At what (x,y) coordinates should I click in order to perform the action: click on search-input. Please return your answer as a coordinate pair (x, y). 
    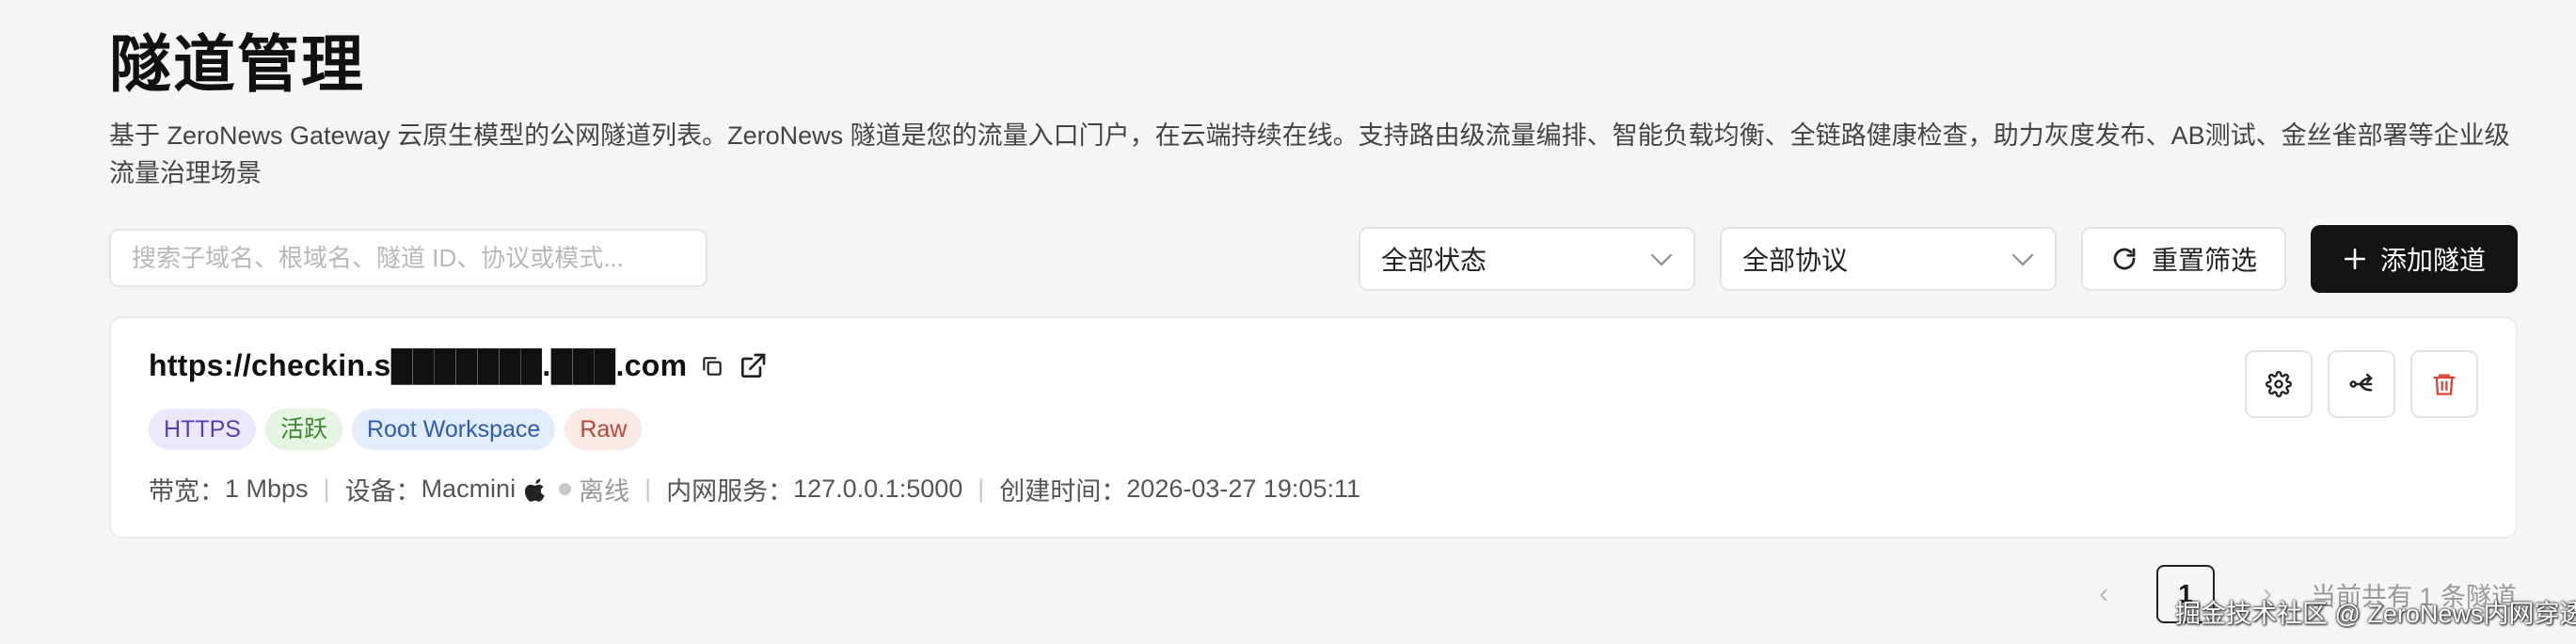
    Looking at the image, I should click on (409, 258).